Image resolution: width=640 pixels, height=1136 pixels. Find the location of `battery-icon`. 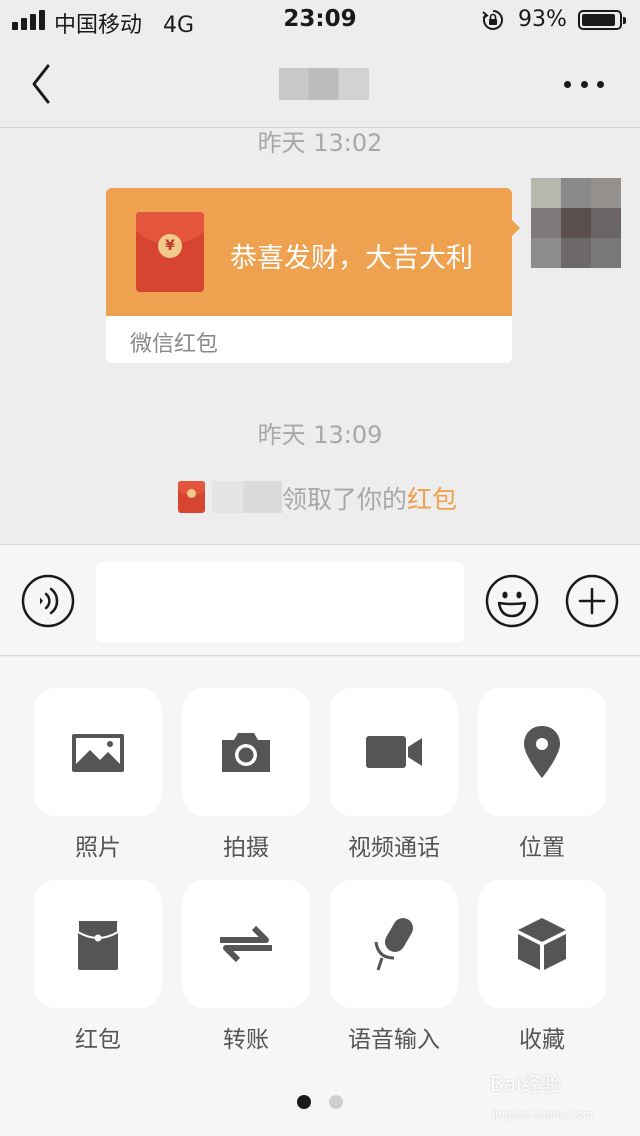

battery-icon is located at coordinates (602, 20).